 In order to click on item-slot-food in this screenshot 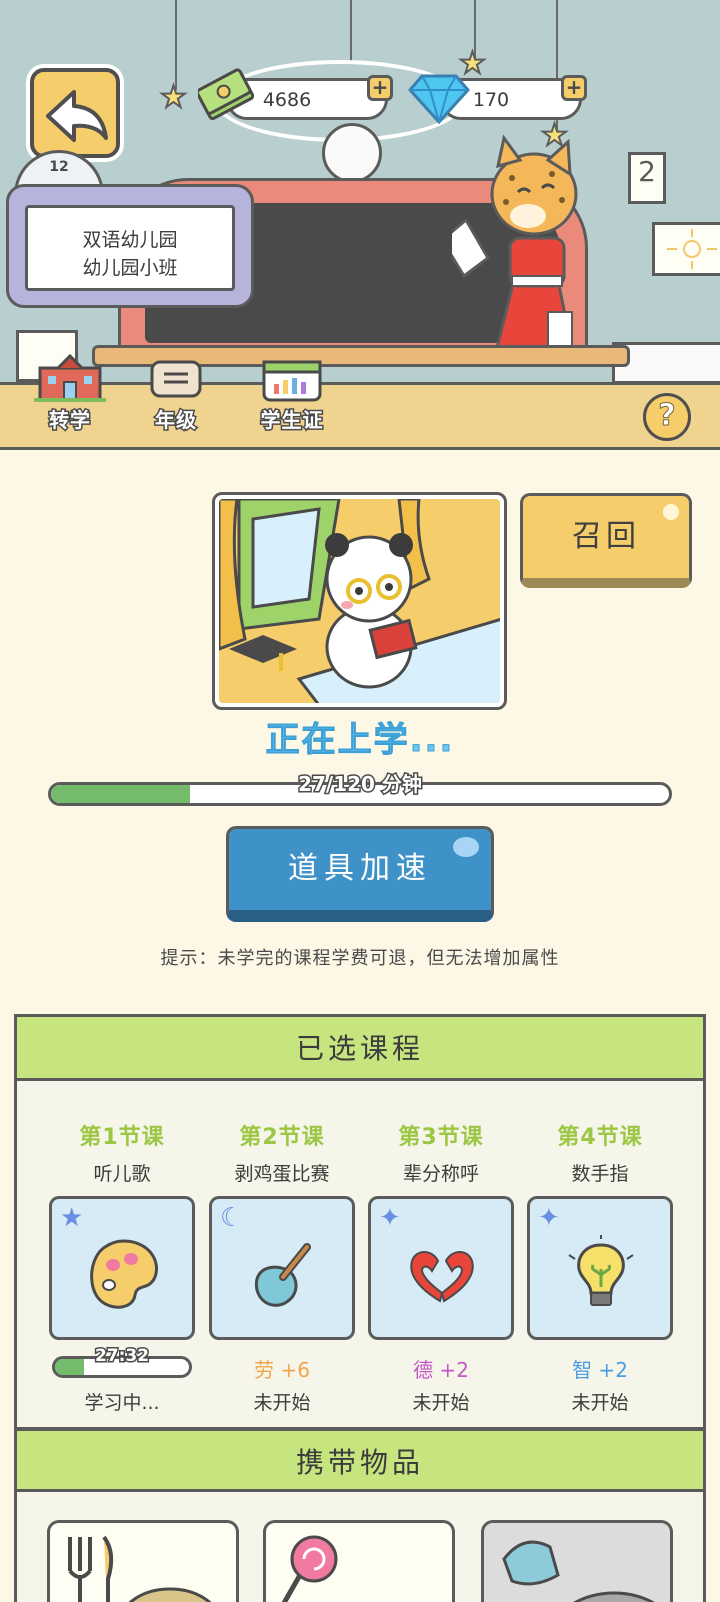, I will do `click(143, 1561)`.